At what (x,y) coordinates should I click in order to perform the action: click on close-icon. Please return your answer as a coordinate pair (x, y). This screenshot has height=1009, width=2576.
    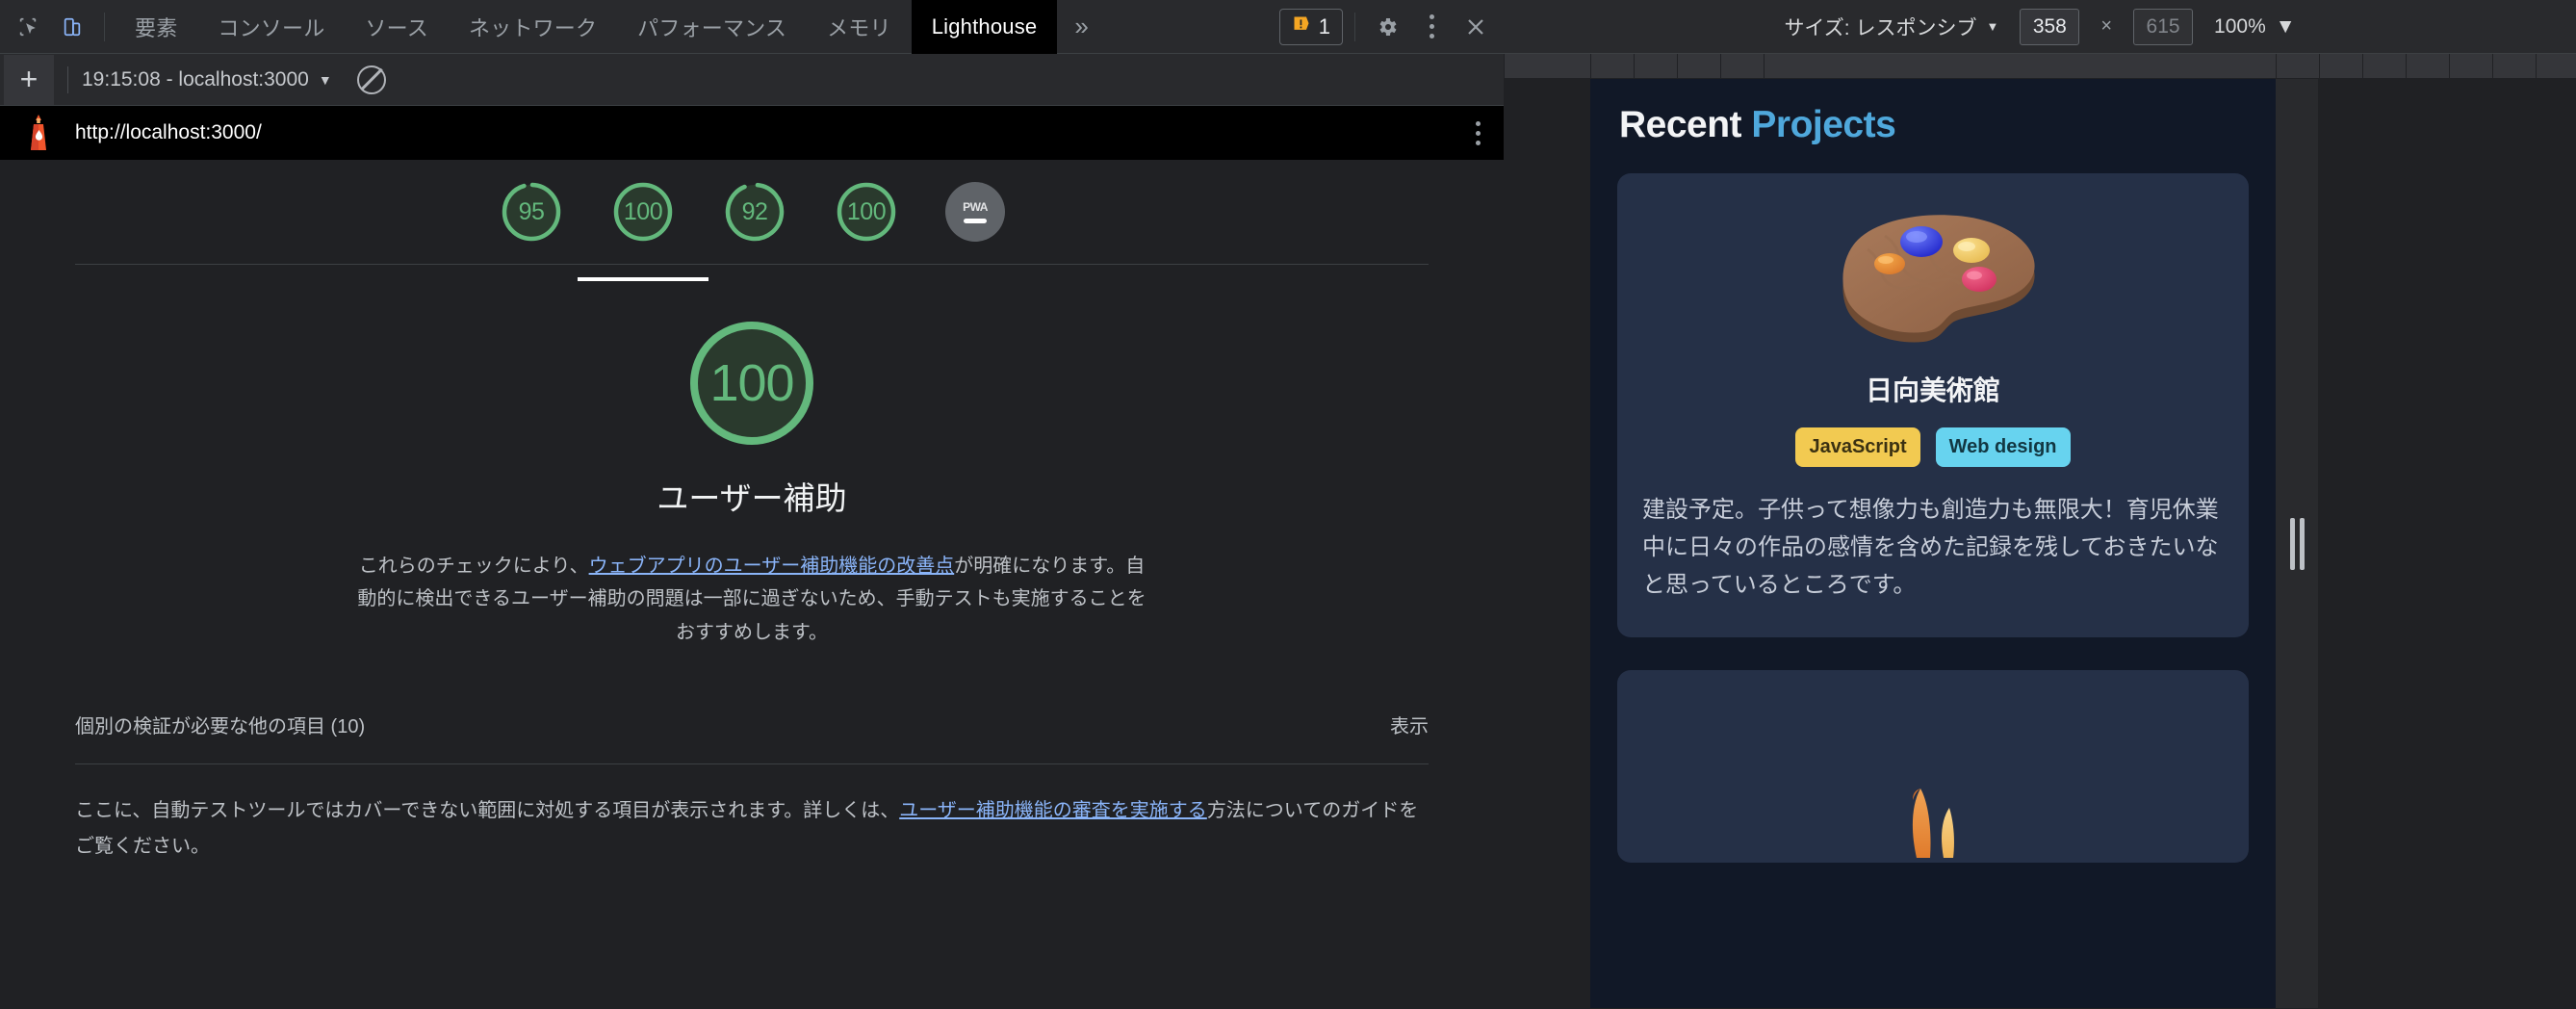
    Looking at the image, I should click on (1476, 27).